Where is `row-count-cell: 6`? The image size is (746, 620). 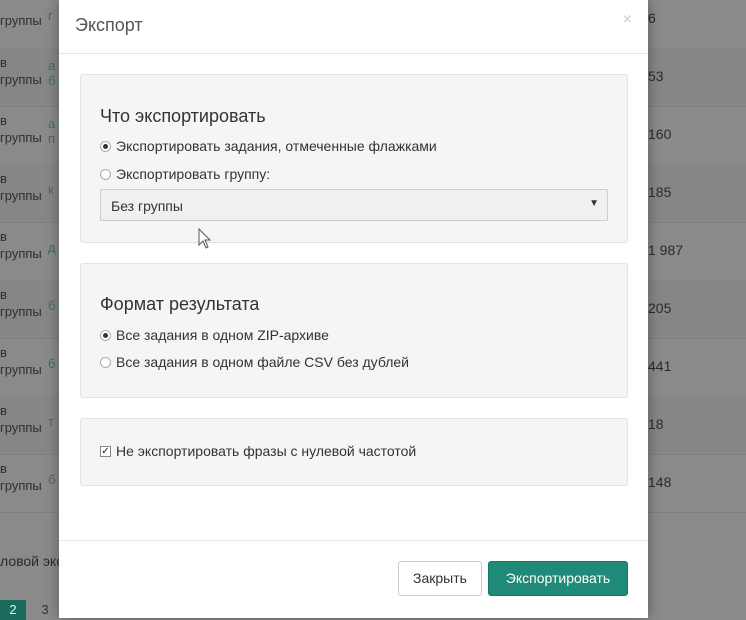 row-count-cell: 6 is located at coordinates (652, 18).